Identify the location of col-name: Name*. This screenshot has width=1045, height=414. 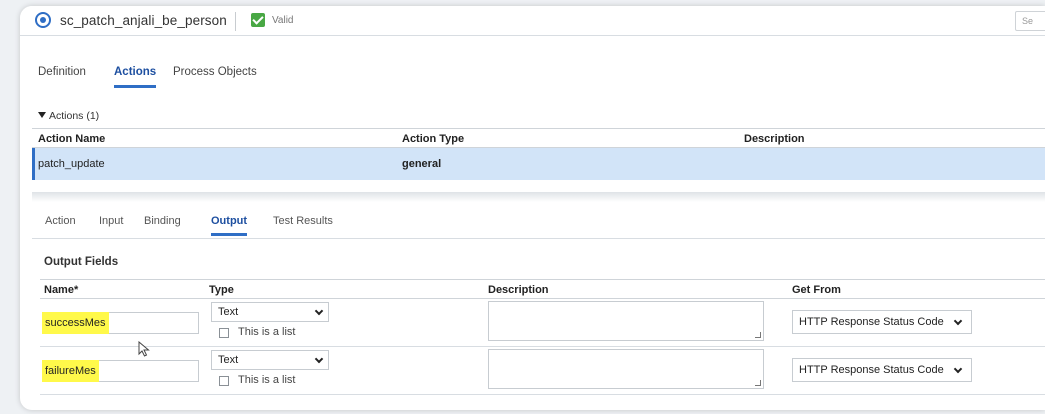
(61, 290).